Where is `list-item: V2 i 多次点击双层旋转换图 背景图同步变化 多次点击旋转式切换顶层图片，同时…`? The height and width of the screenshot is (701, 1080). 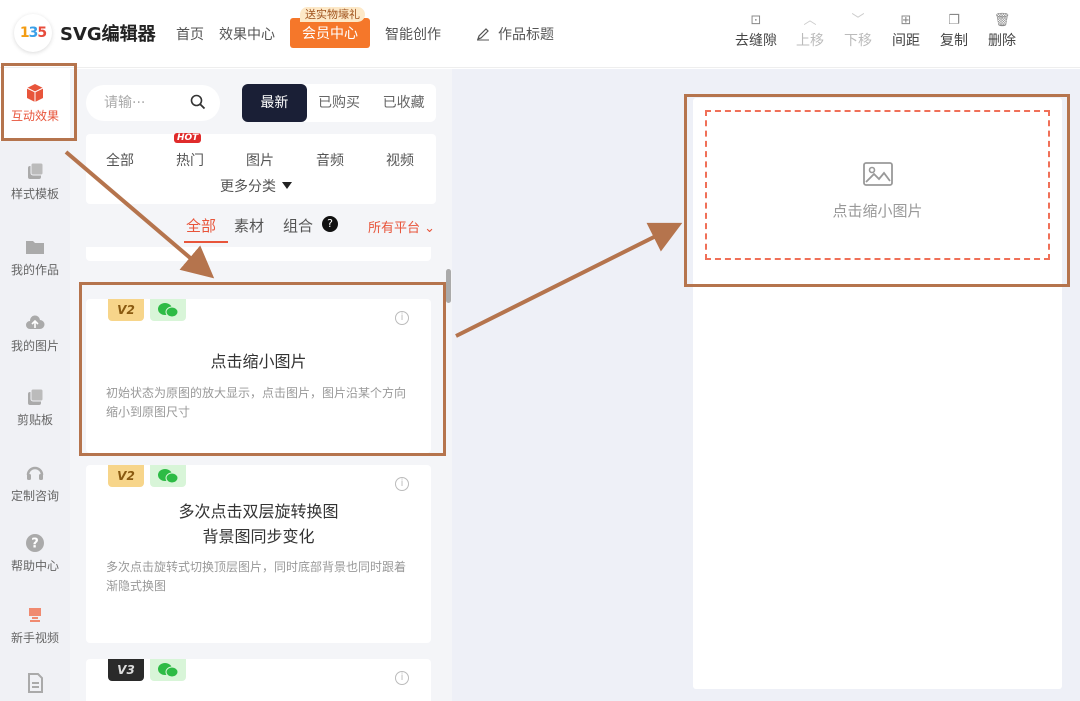
list-item: V2 i 多次点击双层旋转换图 背景图同步变化 多次点击旋转式切换顶层图片，同时… is located at coordinates (258, 554).